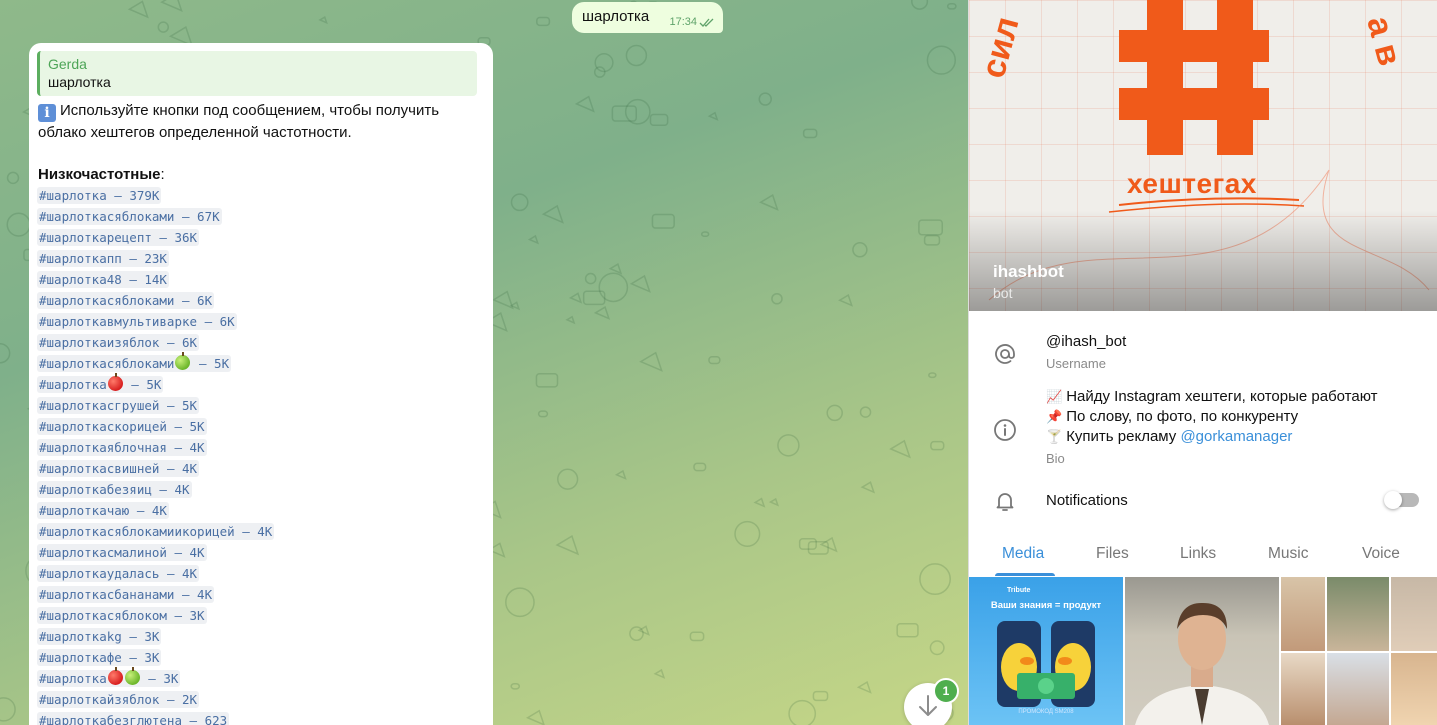  Describe the element at coordinates (156, 531) in the screenshot. I see `hashtag-link: #шарлоткасяблокамиикорицей – 4К` at that location.